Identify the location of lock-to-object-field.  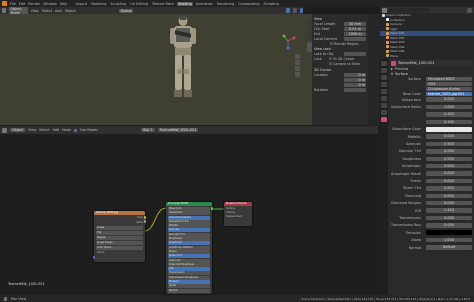
(355, 53).